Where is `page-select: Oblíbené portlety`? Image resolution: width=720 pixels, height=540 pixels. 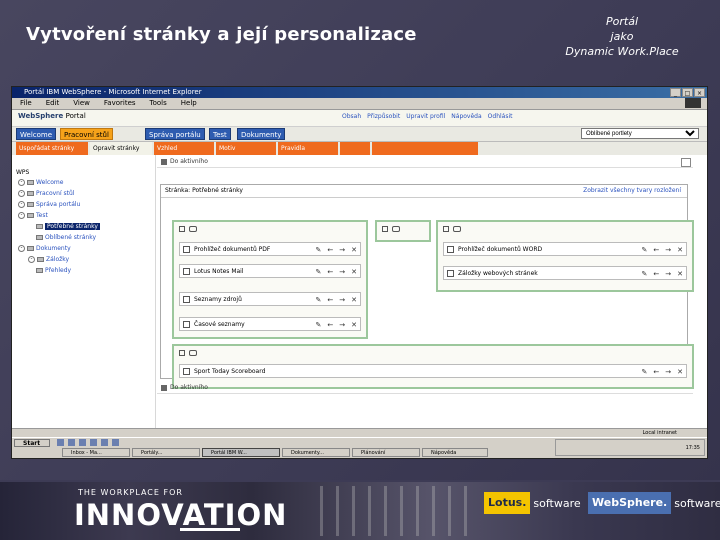 page-select: Oblíbené portlety is located at coordinates (640, 133).